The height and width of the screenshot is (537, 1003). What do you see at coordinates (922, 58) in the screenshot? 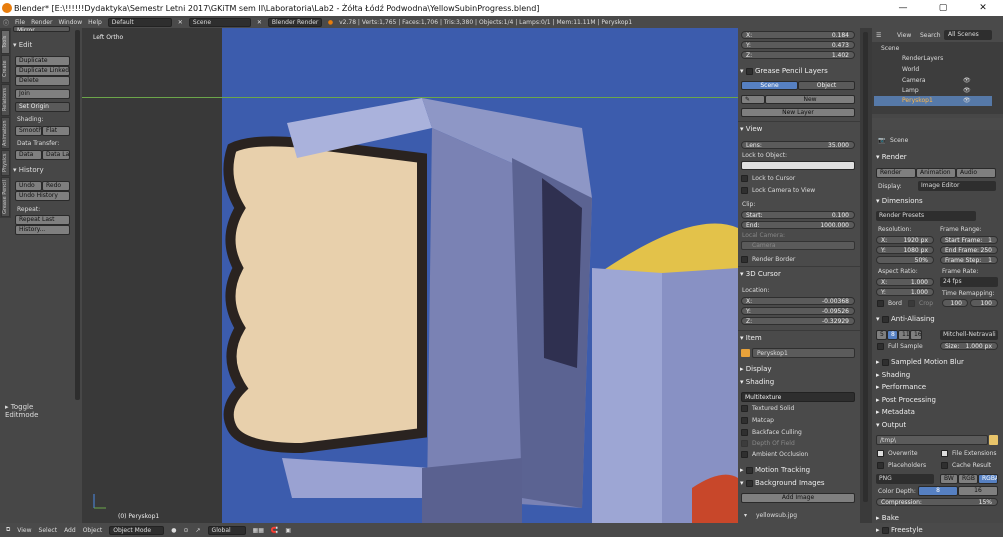
I see `outliner-renderlayers: RenderLayers` at bounding box center [922, 58].